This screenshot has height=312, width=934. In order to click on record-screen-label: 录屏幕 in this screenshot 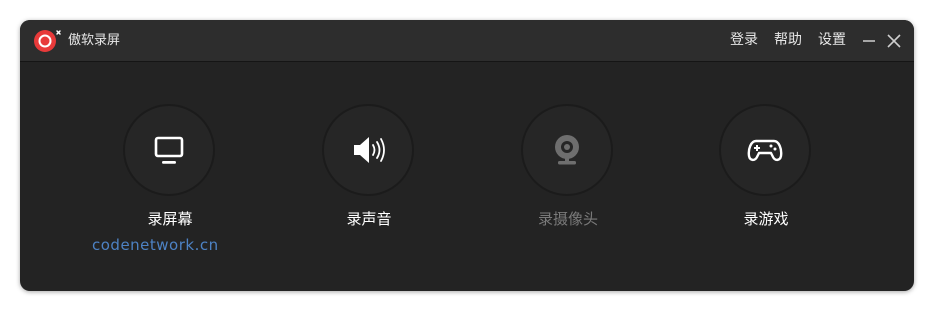, I will do `click(170, 219)`.